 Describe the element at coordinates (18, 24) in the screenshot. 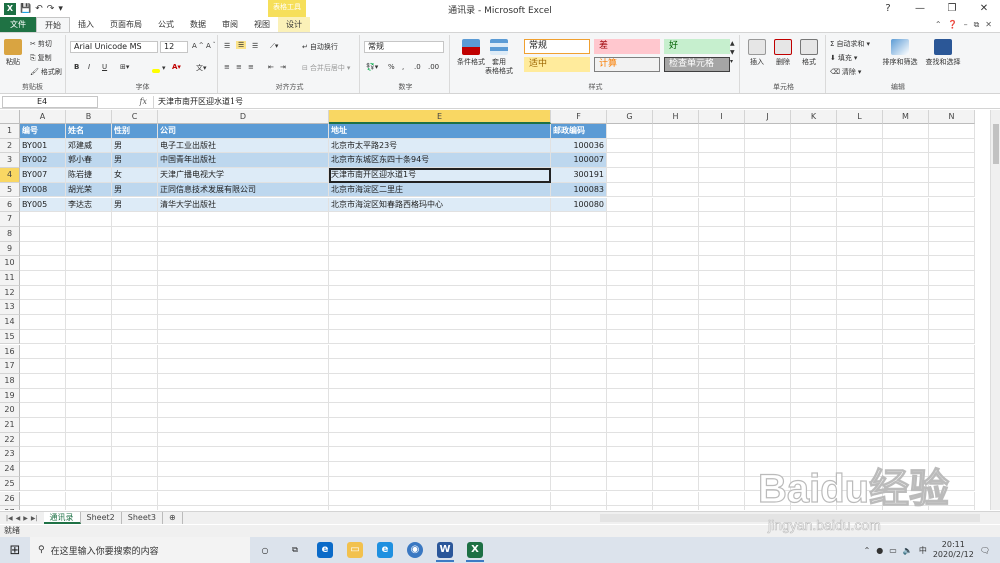

I see `tab-file: 文件` at that location.